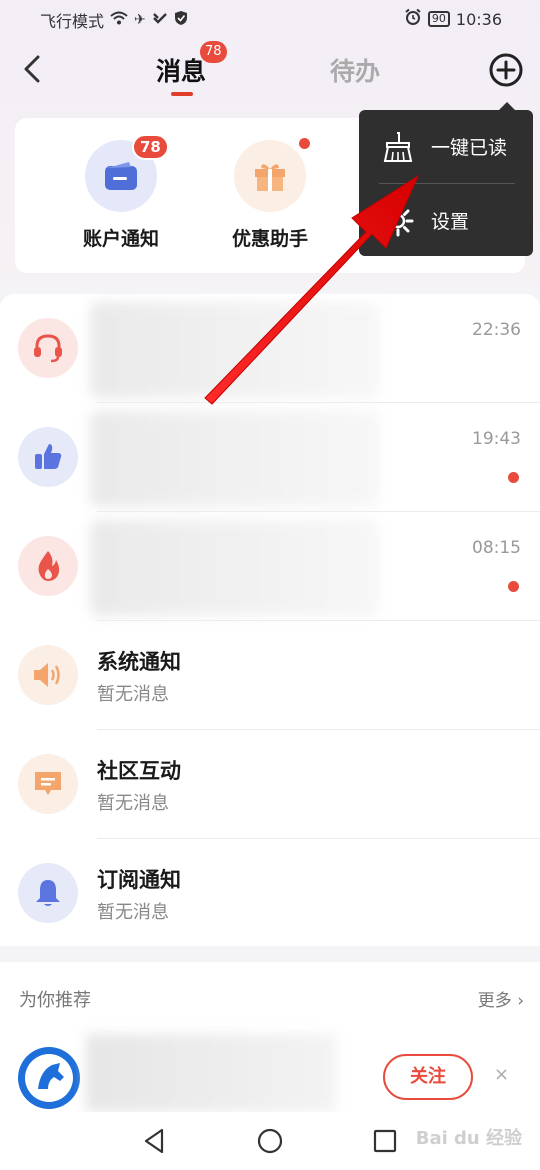  Describe the element at coordinates (182, 94) in the screenshot. I see `tab-indicator` at that location.